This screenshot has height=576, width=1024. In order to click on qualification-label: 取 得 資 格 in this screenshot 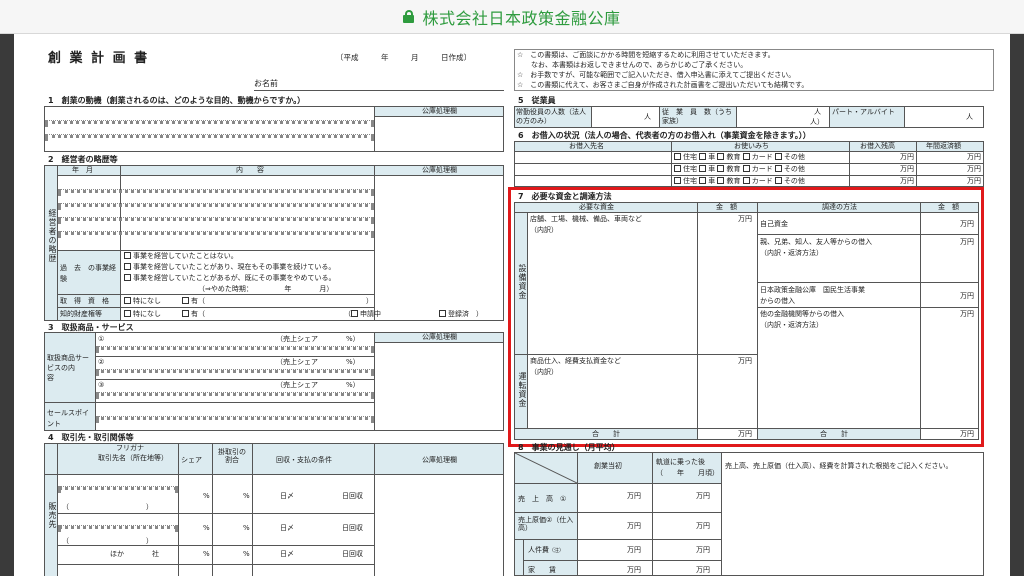, I will do `click(84, 301)`.